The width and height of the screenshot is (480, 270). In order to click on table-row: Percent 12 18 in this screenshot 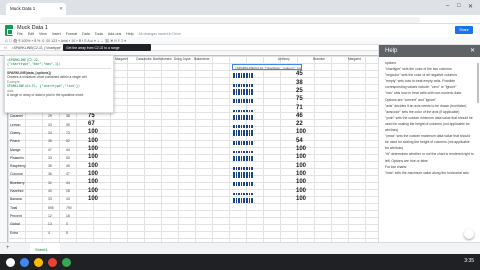, I will do `click(193, 215)`.